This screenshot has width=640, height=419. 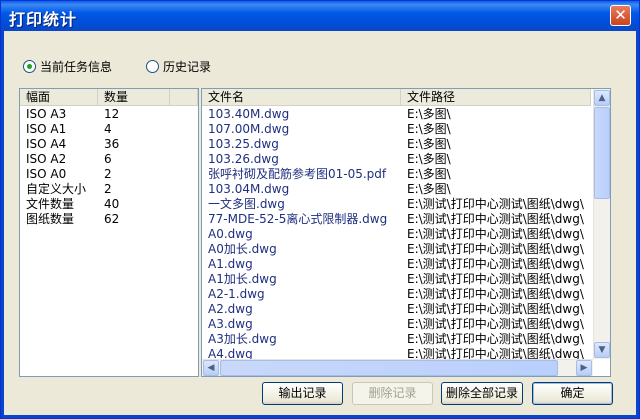 I want to click on file-cell-name: A0加长.dwg, so click(x=242, y=249).